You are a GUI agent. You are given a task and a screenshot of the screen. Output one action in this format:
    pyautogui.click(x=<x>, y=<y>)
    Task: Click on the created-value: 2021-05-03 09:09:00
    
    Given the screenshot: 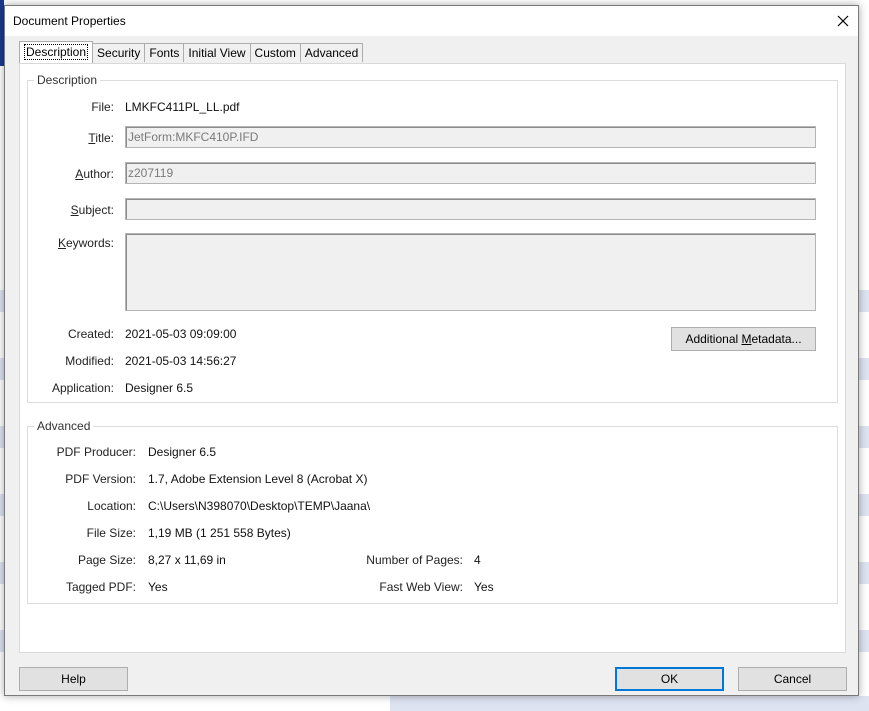 What is the action you would take?
    pyautogui.click(x=181, y=334)
    